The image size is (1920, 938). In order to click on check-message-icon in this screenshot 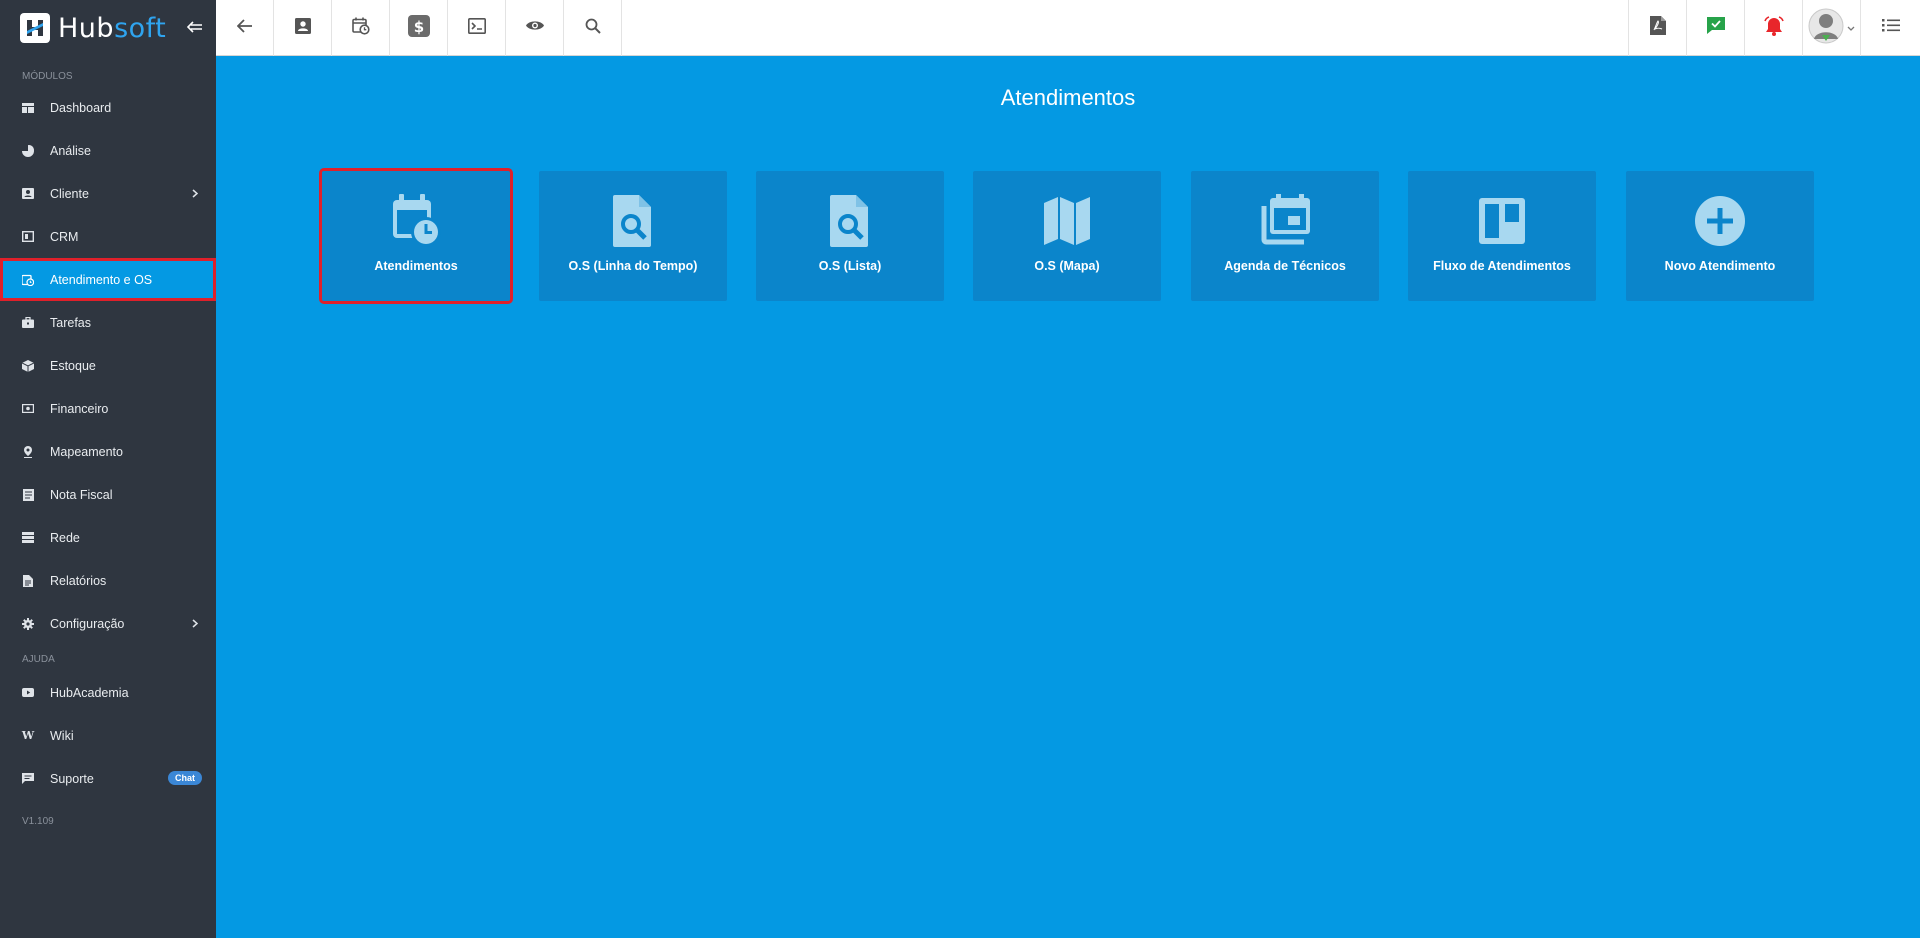, I will do `click(1715, 28)`.